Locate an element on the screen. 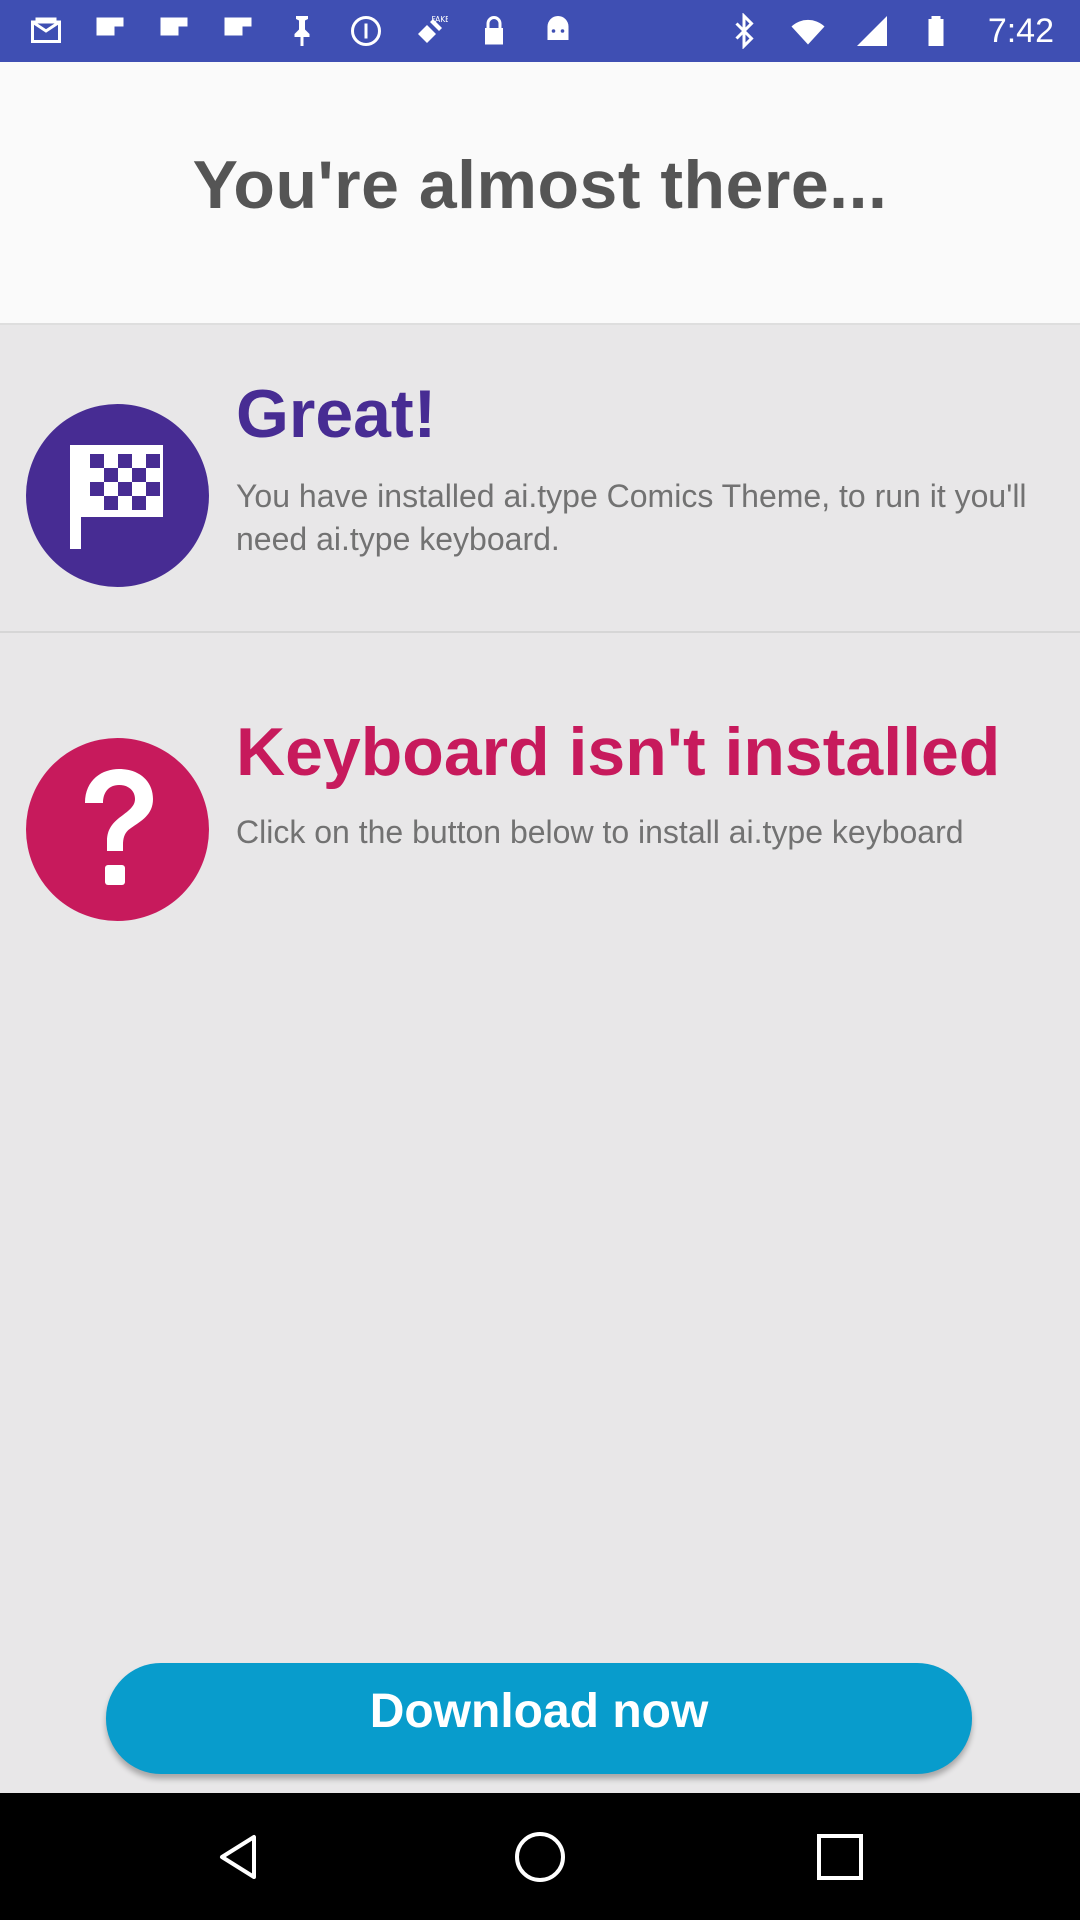 The image size is (1080, 1920). navigation-bar is located at coordinates (540, 1856).